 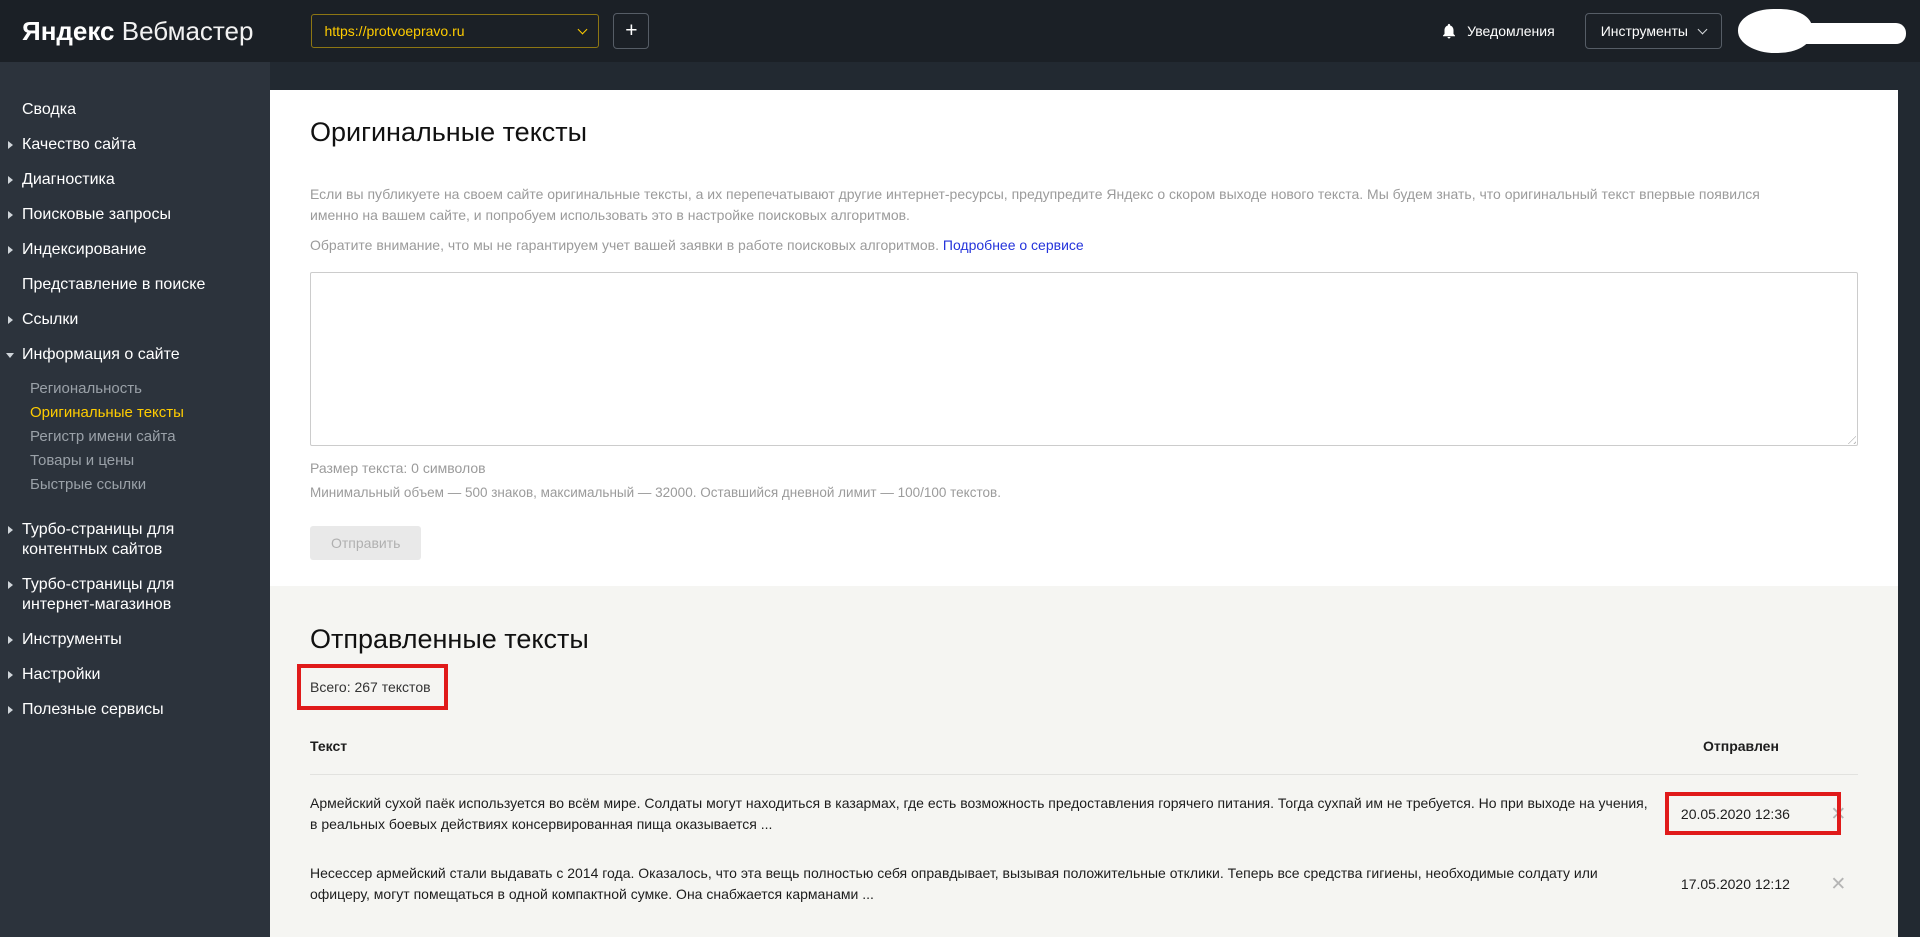 I want to click on bell-icon, so click(x=1449, y=31).